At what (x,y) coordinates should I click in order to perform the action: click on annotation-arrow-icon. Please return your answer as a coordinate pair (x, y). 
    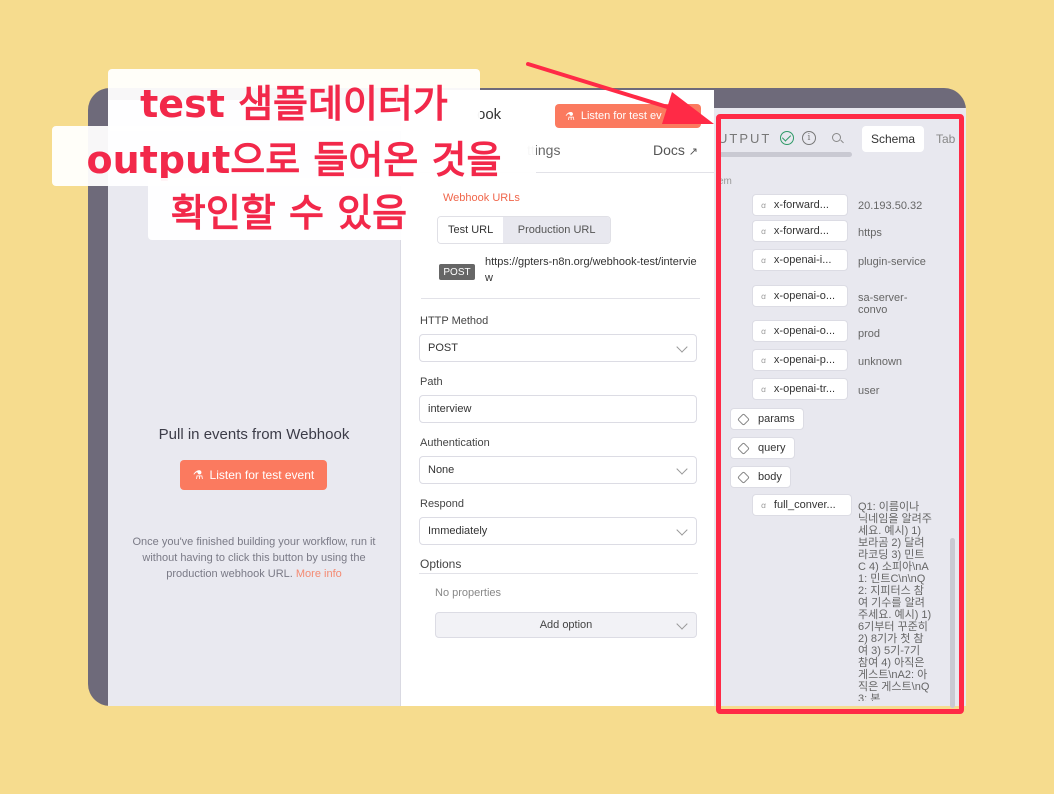
    Looking at the image, I should click on (620, 93).